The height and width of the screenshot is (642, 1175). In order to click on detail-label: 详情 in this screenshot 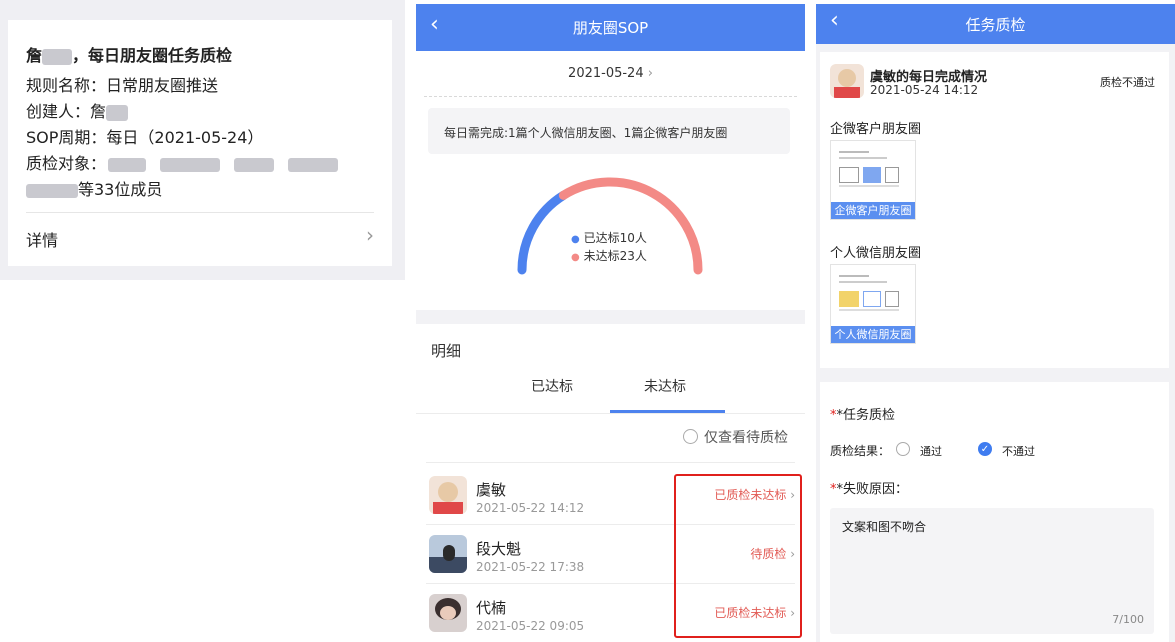, I will do `click(42, 240)`.